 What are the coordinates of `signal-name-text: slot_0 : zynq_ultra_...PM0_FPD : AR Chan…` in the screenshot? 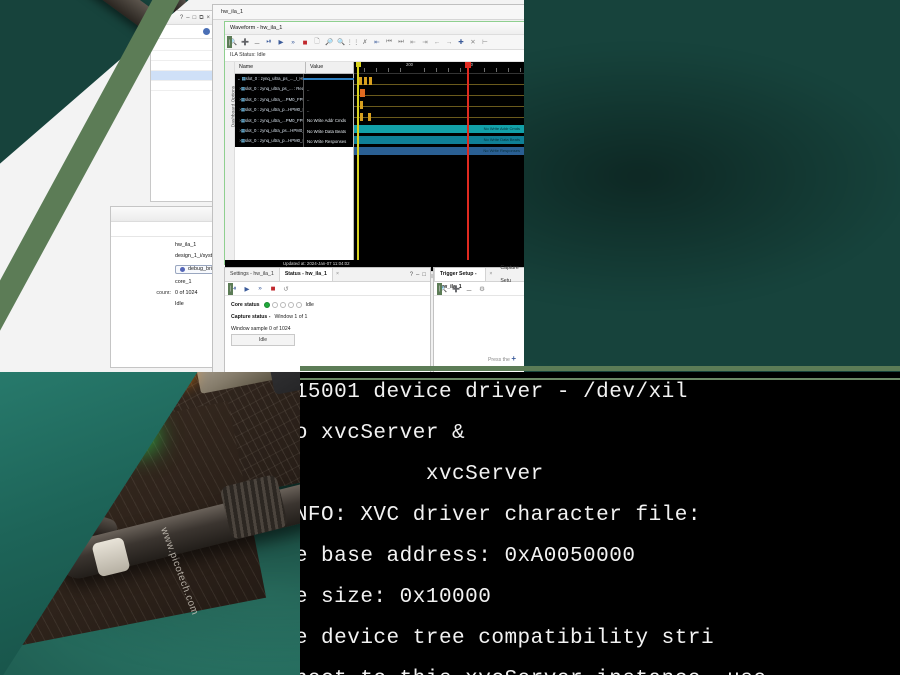 It's located at (274, 99).